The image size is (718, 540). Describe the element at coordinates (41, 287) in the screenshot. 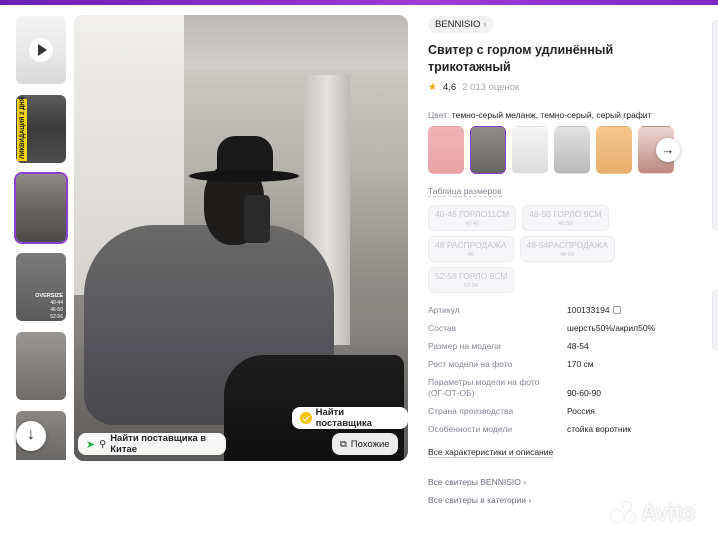

I see `thumbnail-image: OVERSIZE 40-44 46-50 52-56` at that location.